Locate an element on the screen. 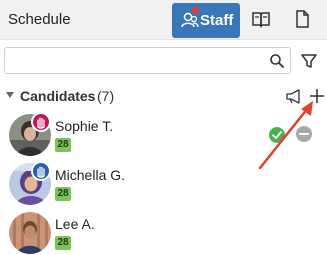  filter-icon is located at coordinates (309, 61).